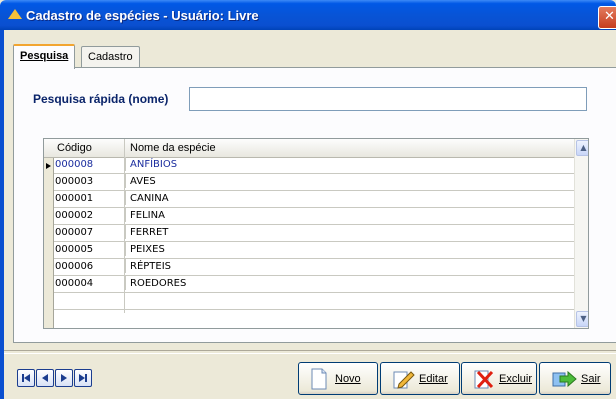  Describe the element at coordinates (173, 148) in the screenshot. I see `header-nome: Nome da espécie` at that location.